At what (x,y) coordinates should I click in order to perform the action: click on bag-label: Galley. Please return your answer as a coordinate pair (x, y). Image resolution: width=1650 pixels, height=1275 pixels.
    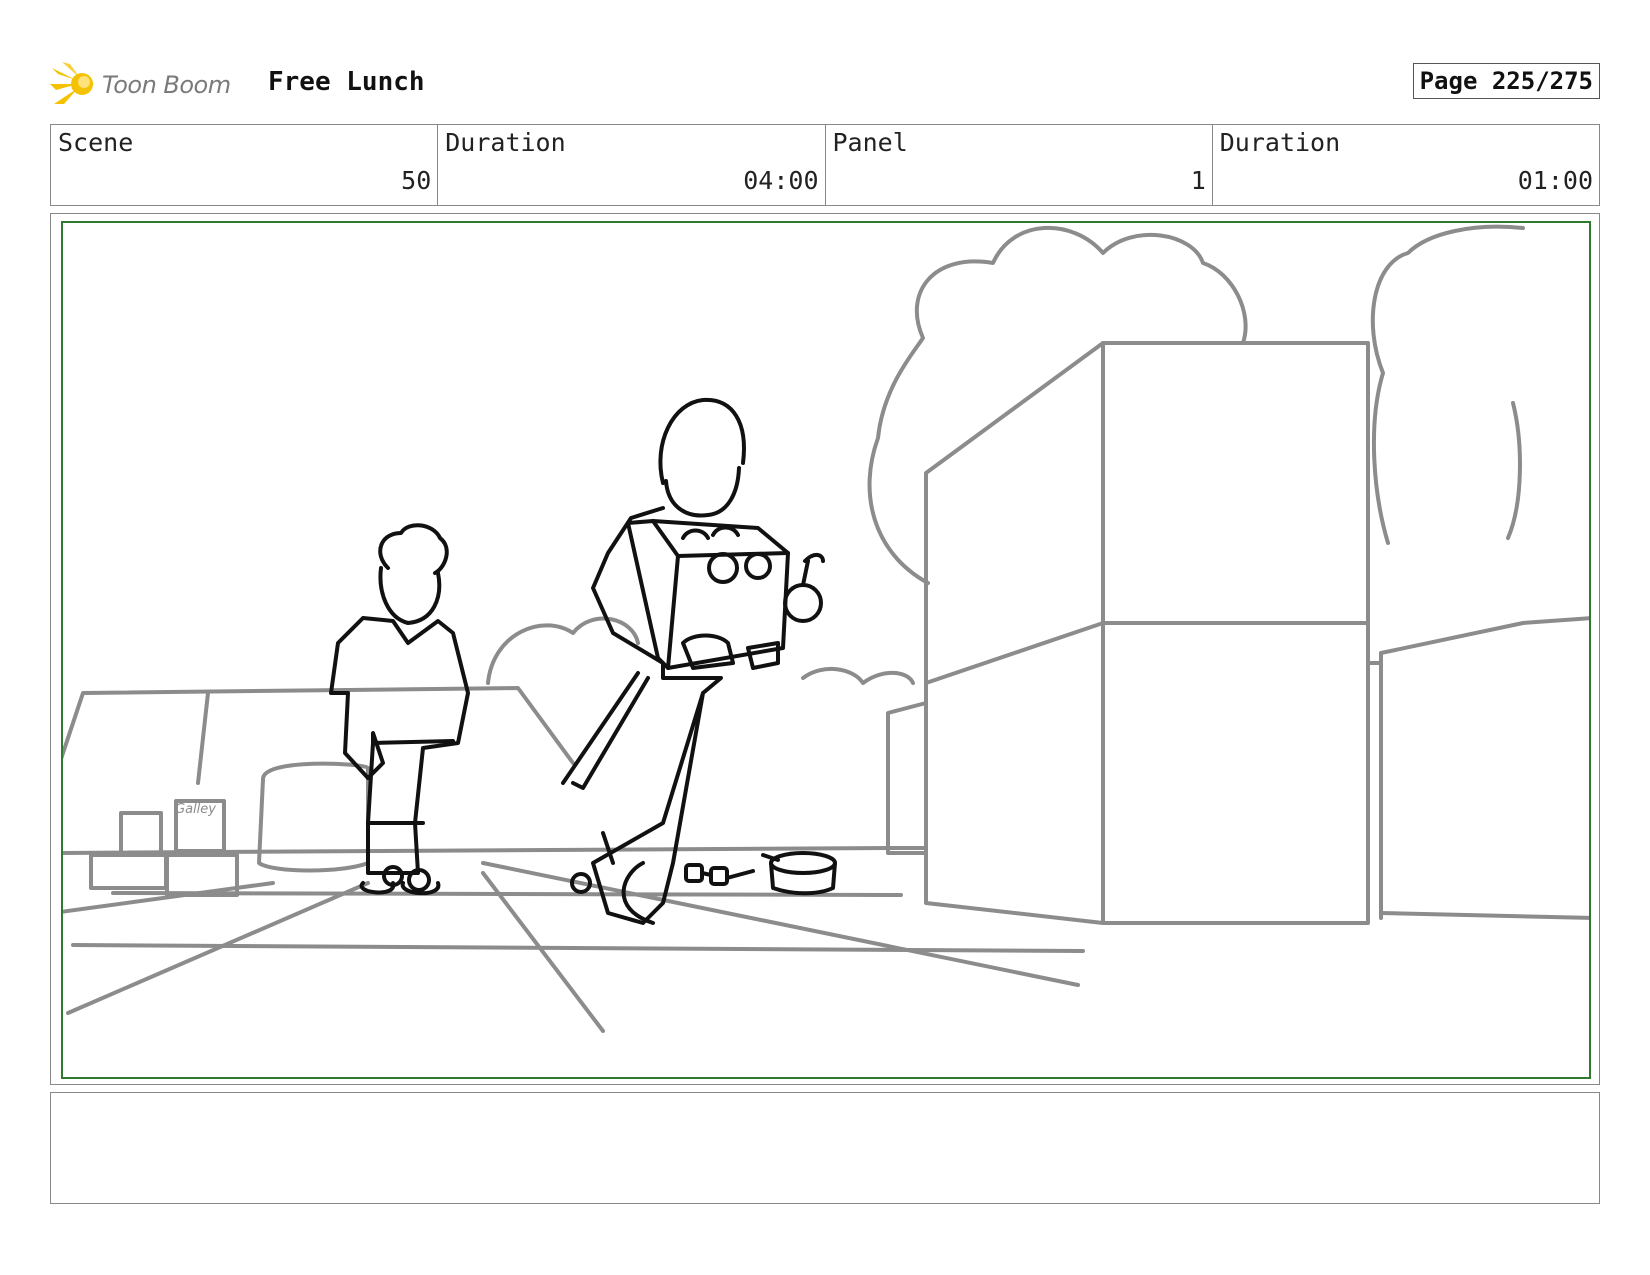
    Looking at the image, I should click on (195, 809).